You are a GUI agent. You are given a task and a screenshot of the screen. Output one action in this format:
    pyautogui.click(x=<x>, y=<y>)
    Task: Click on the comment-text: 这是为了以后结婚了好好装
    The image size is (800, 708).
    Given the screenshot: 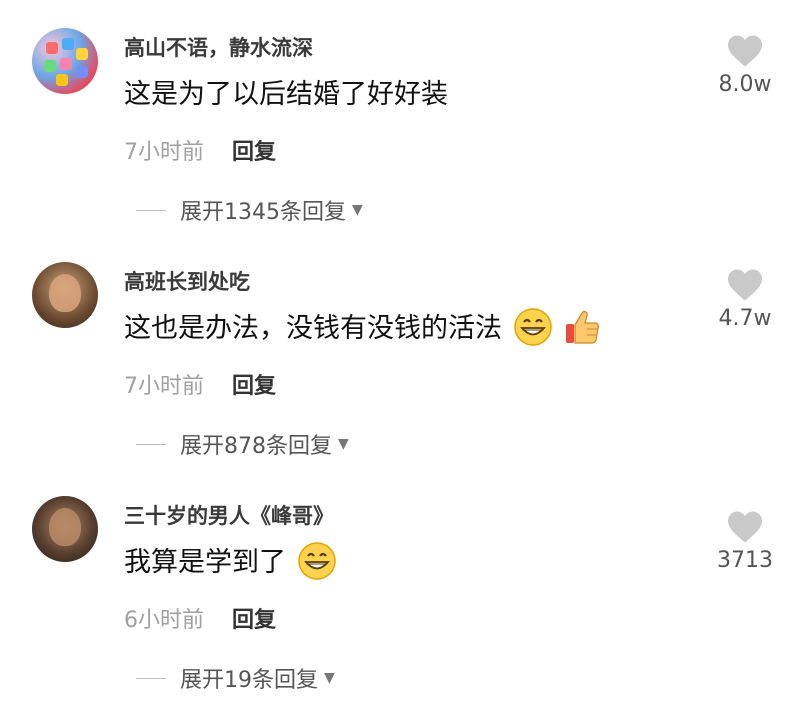 What is the action you would take?
    pyautogui.click(x=286, y=91)
    